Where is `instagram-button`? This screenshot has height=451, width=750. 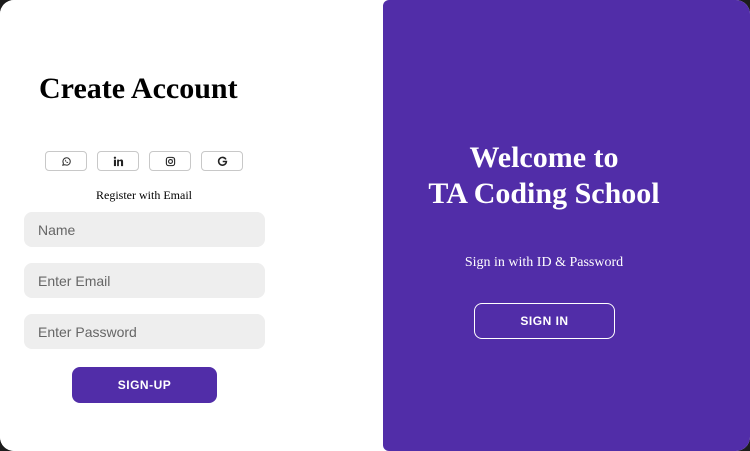 instagram-button is located at coordinates (170, 161).